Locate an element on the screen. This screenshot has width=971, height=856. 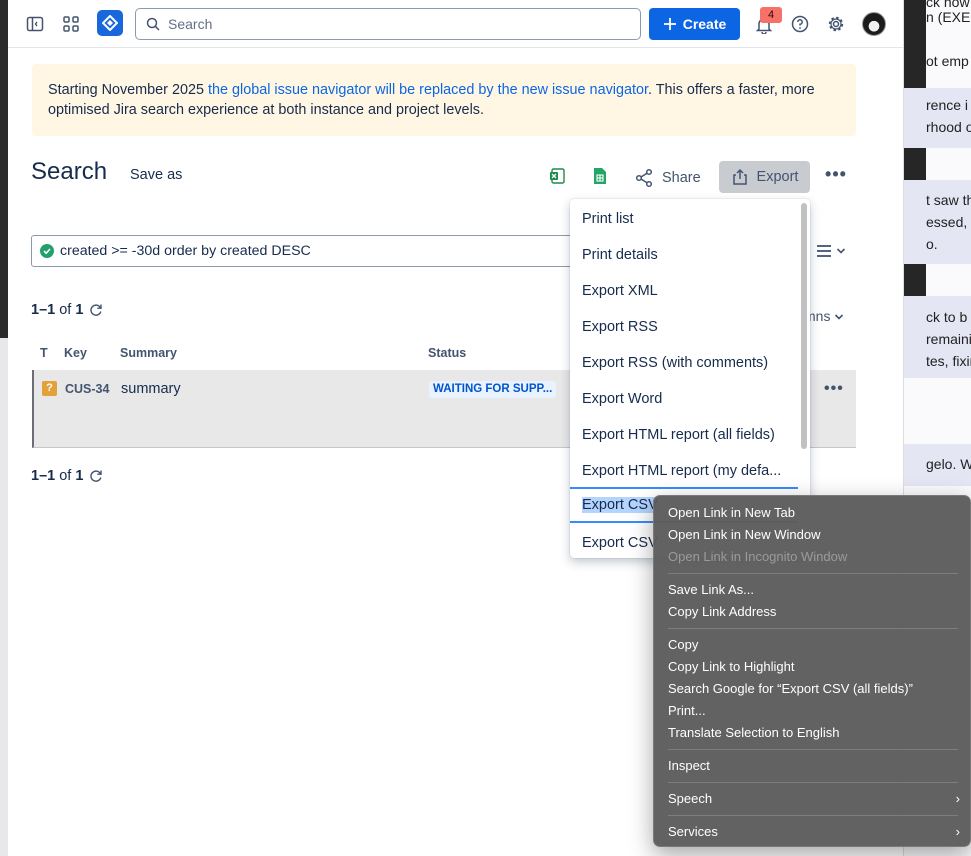
ctx-speech-label: Speech is located at coordinates (690, 798).